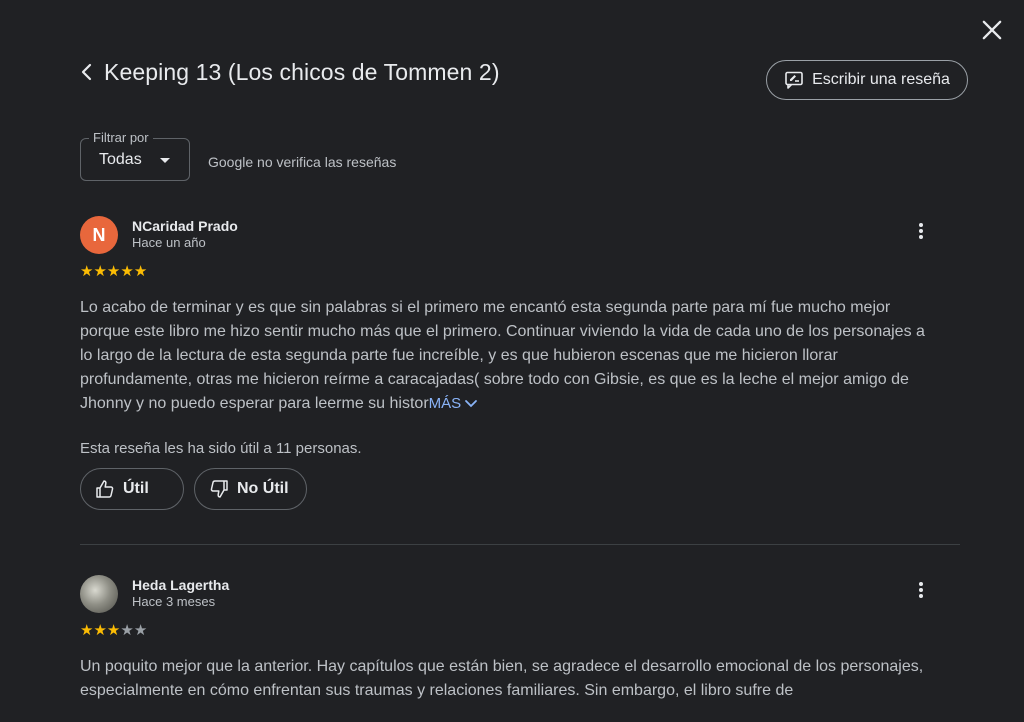  What do you see at coordinates (165, 160) in the screenshot?
I see `caret-down-icon` at bounding box center [165, 160].